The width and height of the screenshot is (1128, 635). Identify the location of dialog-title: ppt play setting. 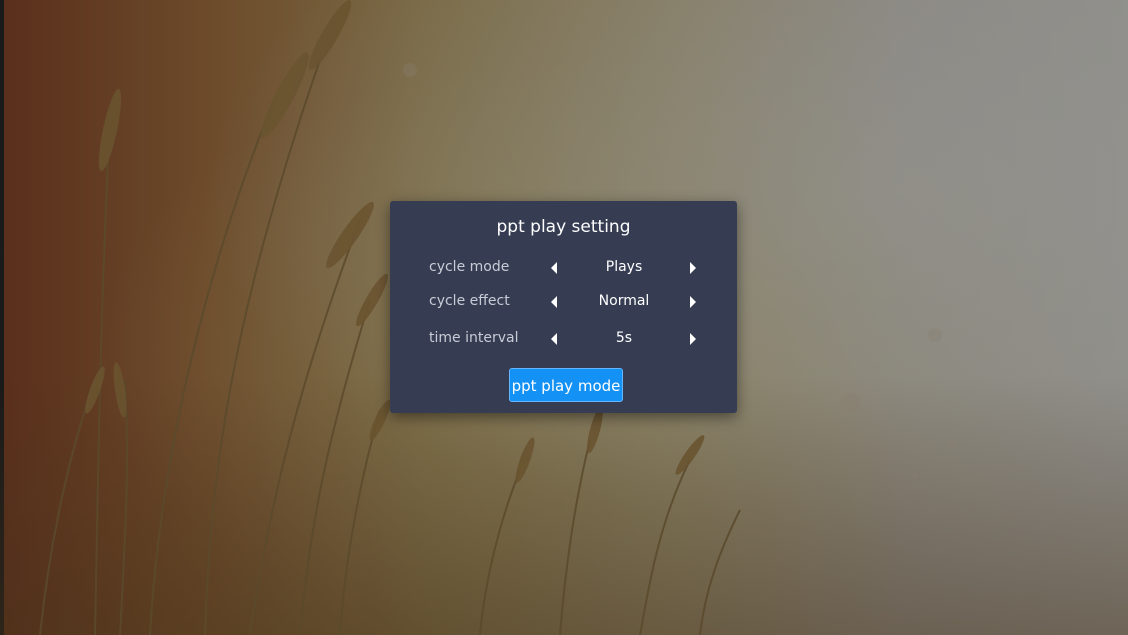
(563, 227).